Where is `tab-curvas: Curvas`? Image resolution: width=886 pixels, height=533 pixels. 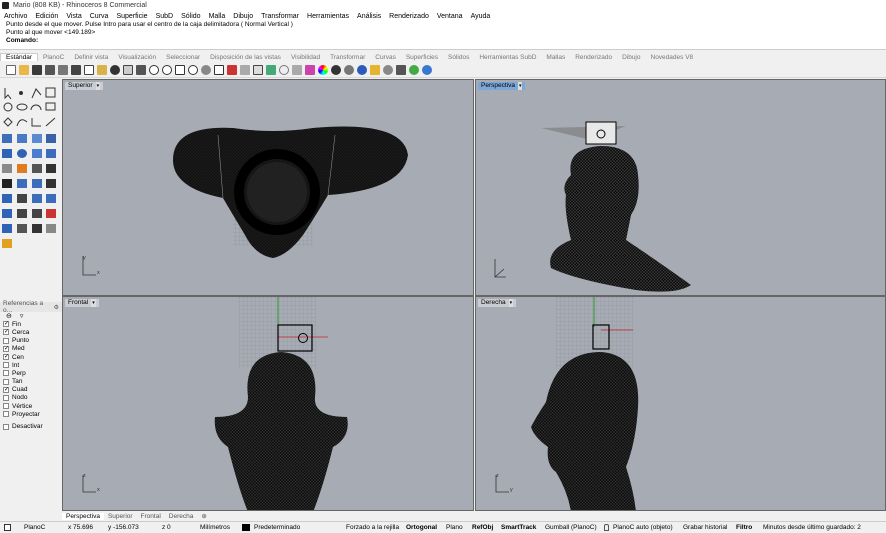 tab-curvas: Curvas is located at coordinates (385, 57).